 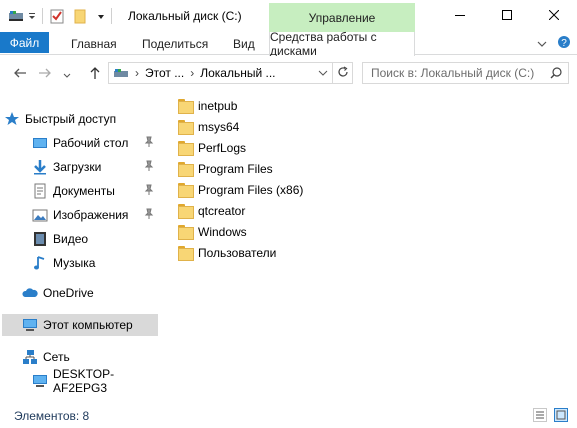 I want to click on up-button, so click(x=95, y=74).